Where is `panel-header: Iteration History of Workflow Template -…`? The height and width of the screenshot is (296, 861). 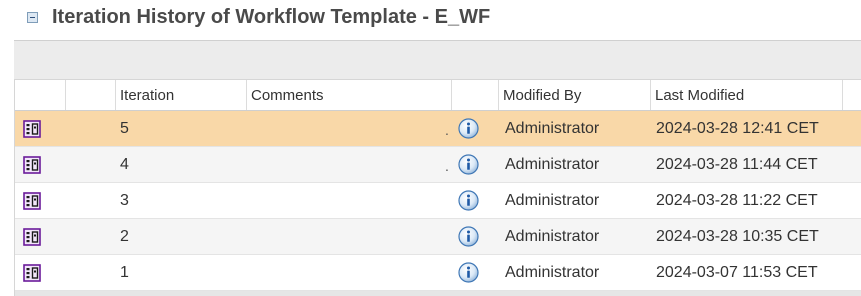
panel-header: Iteration History of Workflow Template -… is located at coordinates (430, 20).